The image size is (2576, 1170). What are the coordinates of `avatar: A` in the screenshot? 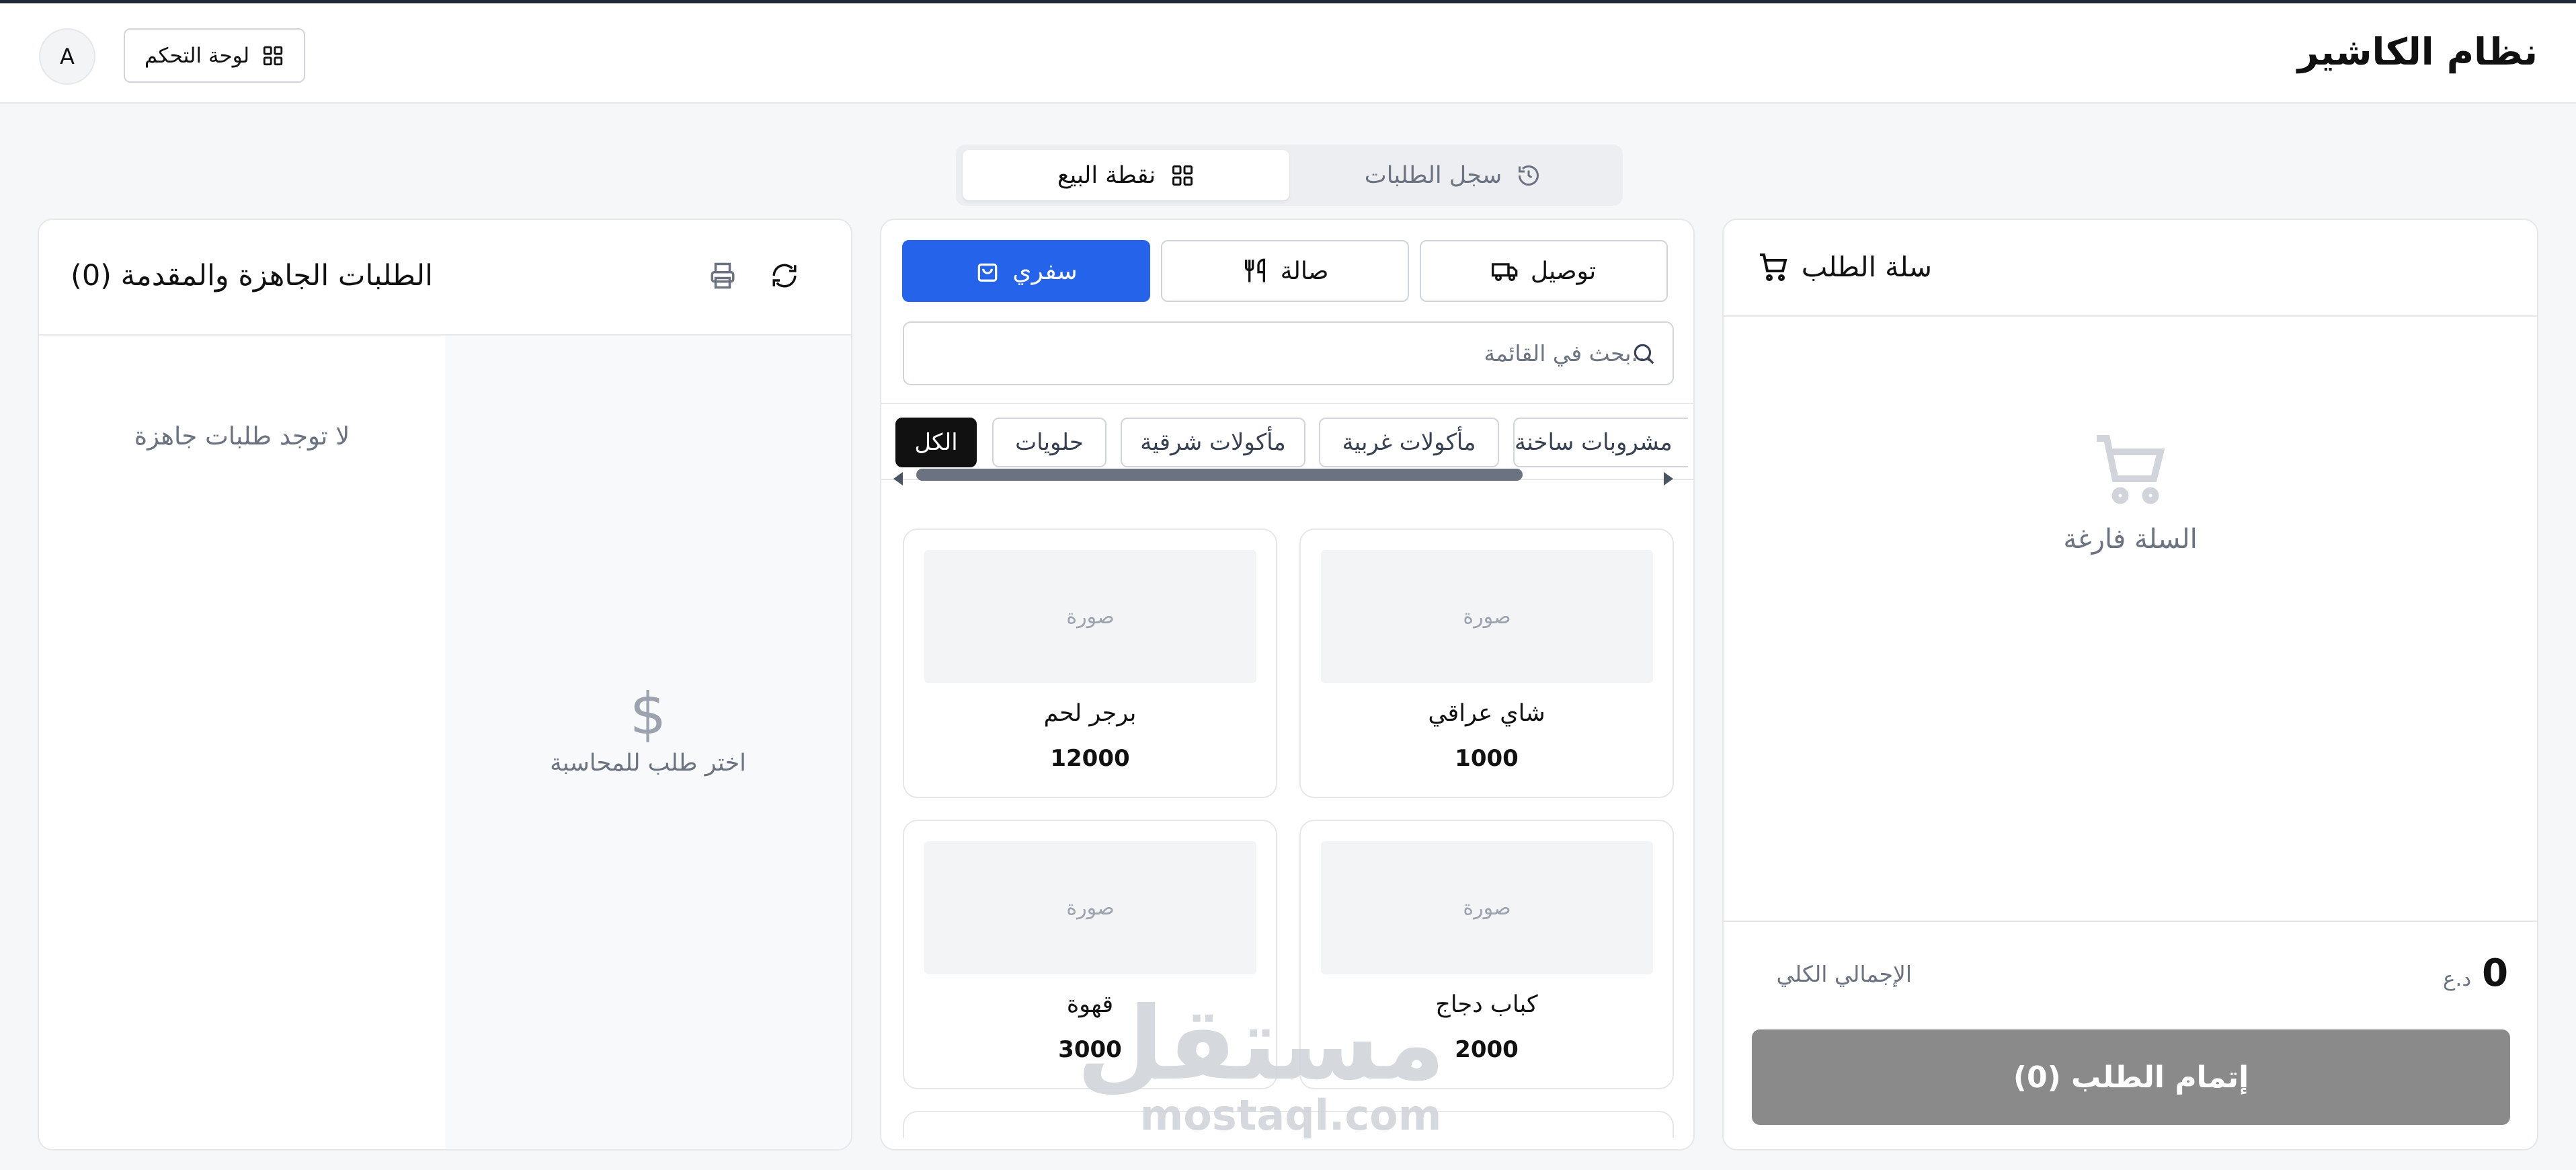 It's located at (67, 56).